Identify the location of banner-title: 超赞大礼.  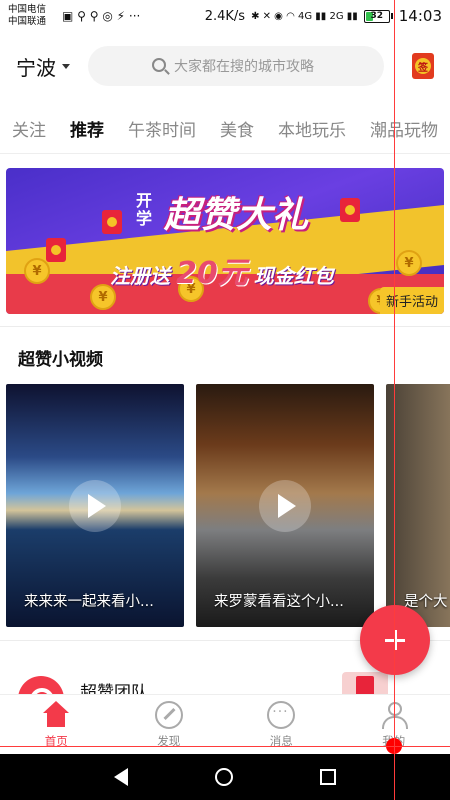
(236, 215).